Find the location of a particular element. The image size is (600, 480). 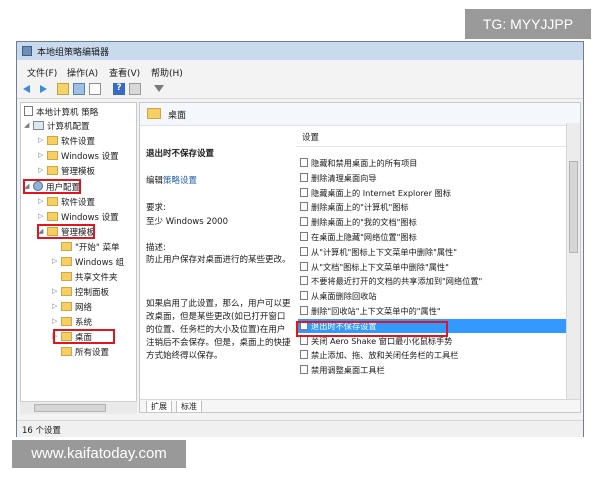

tree-system-label: 系统 is located at coordinates (84, 323).